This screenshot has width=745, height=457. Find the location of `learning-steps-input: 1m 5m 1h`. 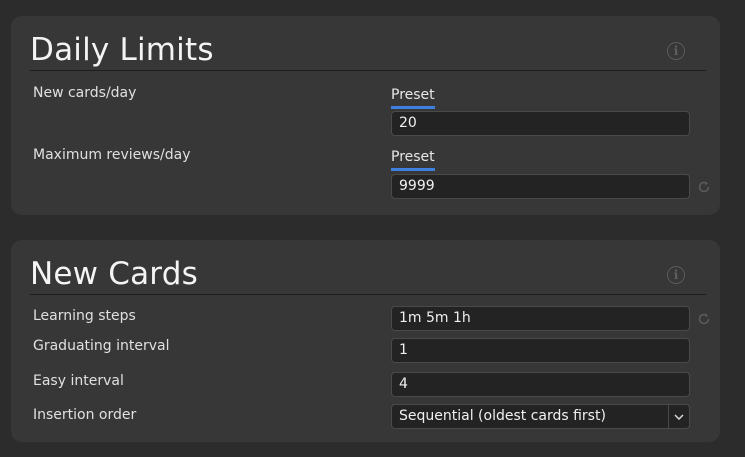

learning-steps-input: 1m 5m 1h is located at coordinates (540, 318).